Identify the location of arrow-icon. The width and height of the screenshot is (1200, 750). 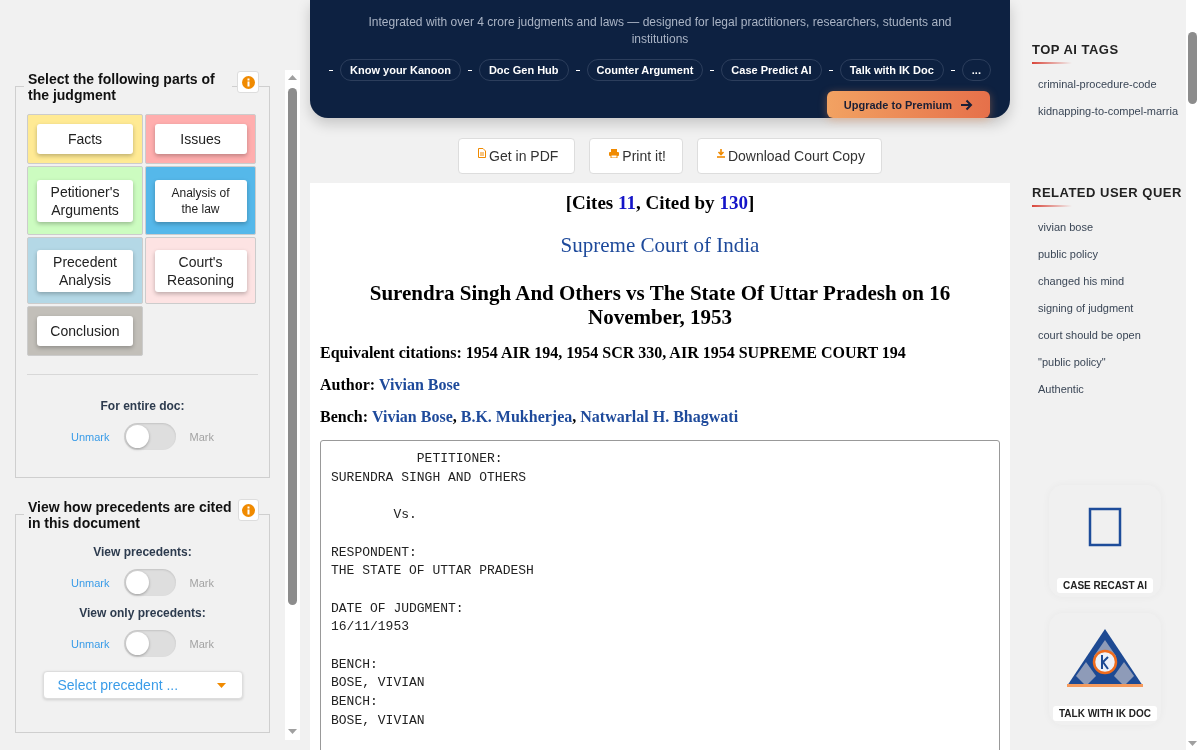
(966, 104).